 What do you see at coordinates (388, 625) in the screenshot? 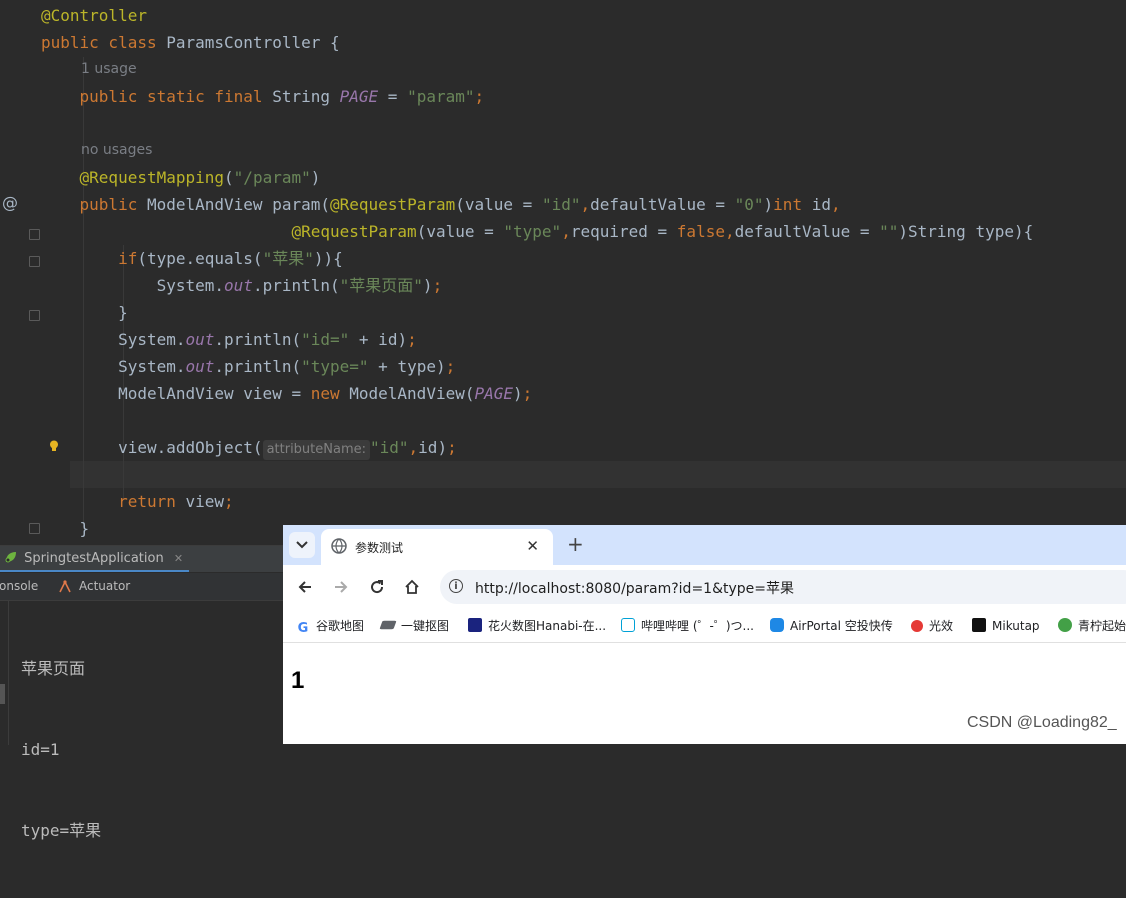
I see `layers-icon` at bounding box center [388, 625].